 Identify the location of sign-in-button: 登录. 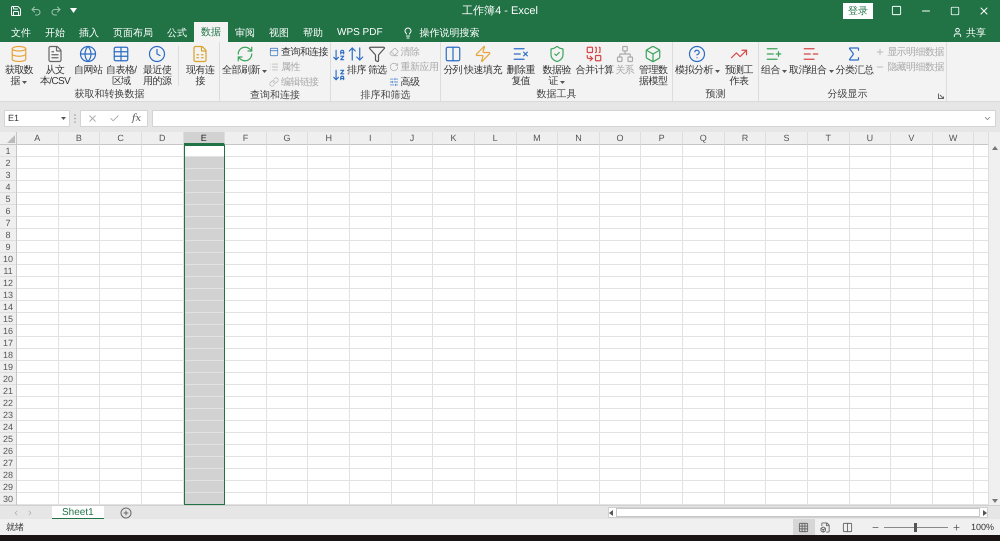
(858, 10).